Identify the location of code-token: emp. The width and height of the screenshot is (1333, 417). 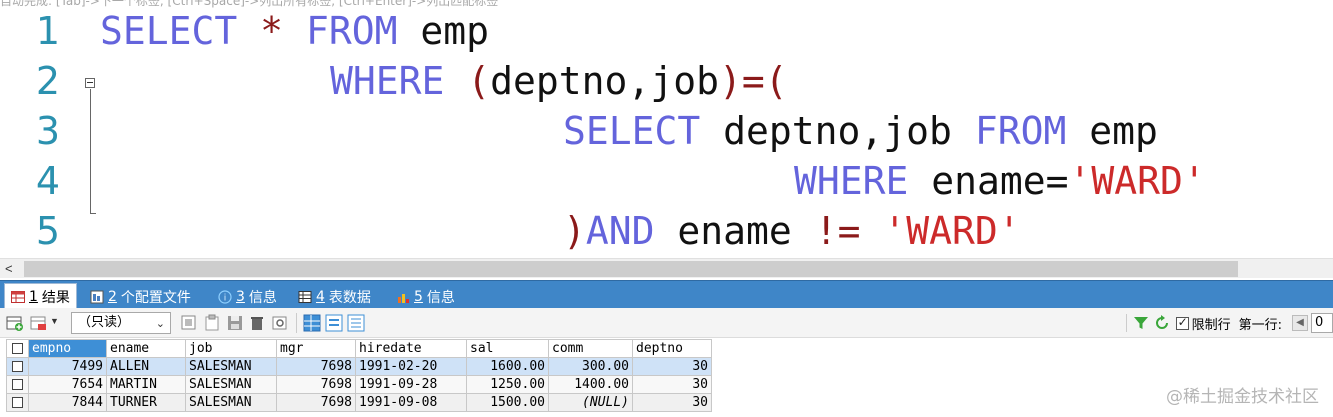
(1112, 131).